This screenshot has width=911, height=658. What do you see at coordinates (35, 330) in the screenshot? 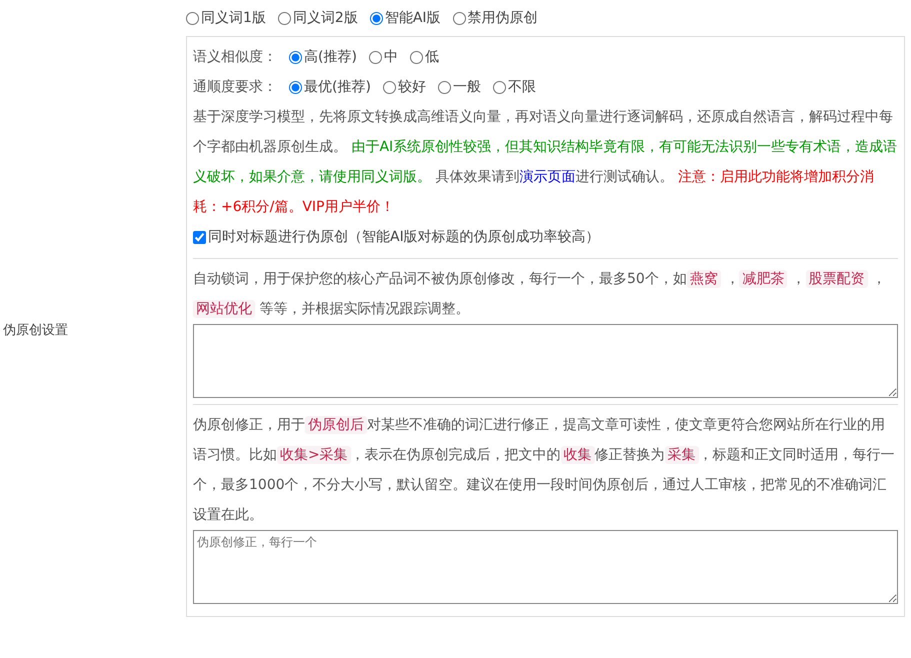
I see `section-label: 伪原创设置` at bounding box center [35, 330].